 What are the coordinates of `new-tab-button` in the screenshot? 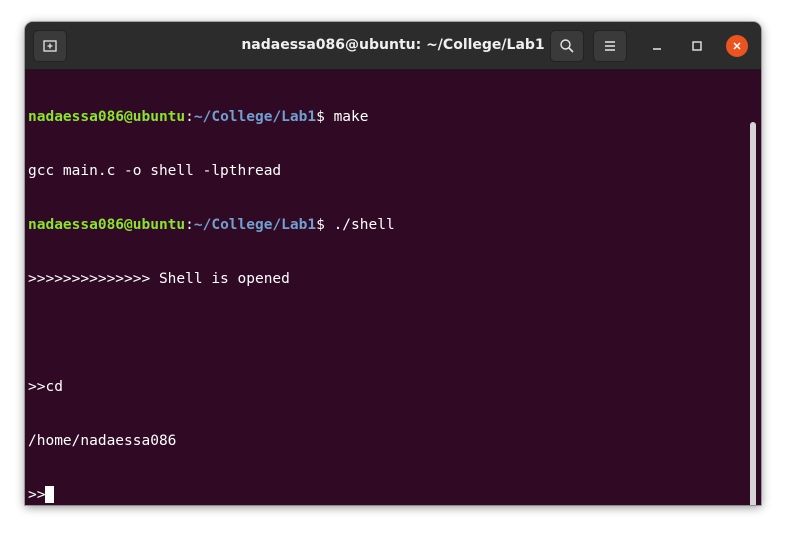 It's located at (50, 46).